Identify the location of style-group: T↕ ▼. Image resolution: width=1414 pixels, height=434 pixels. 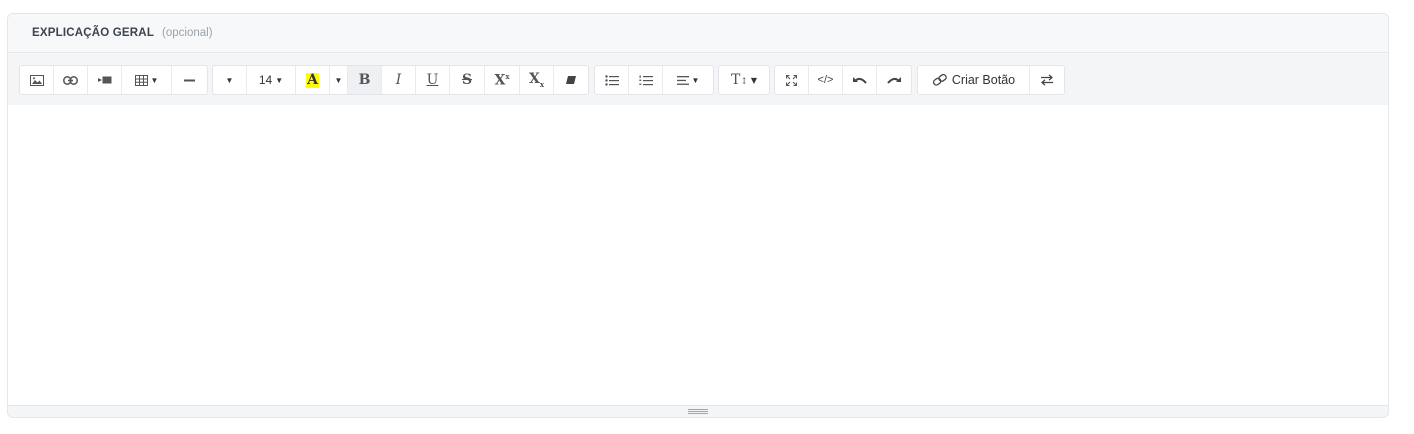
(744, 80).